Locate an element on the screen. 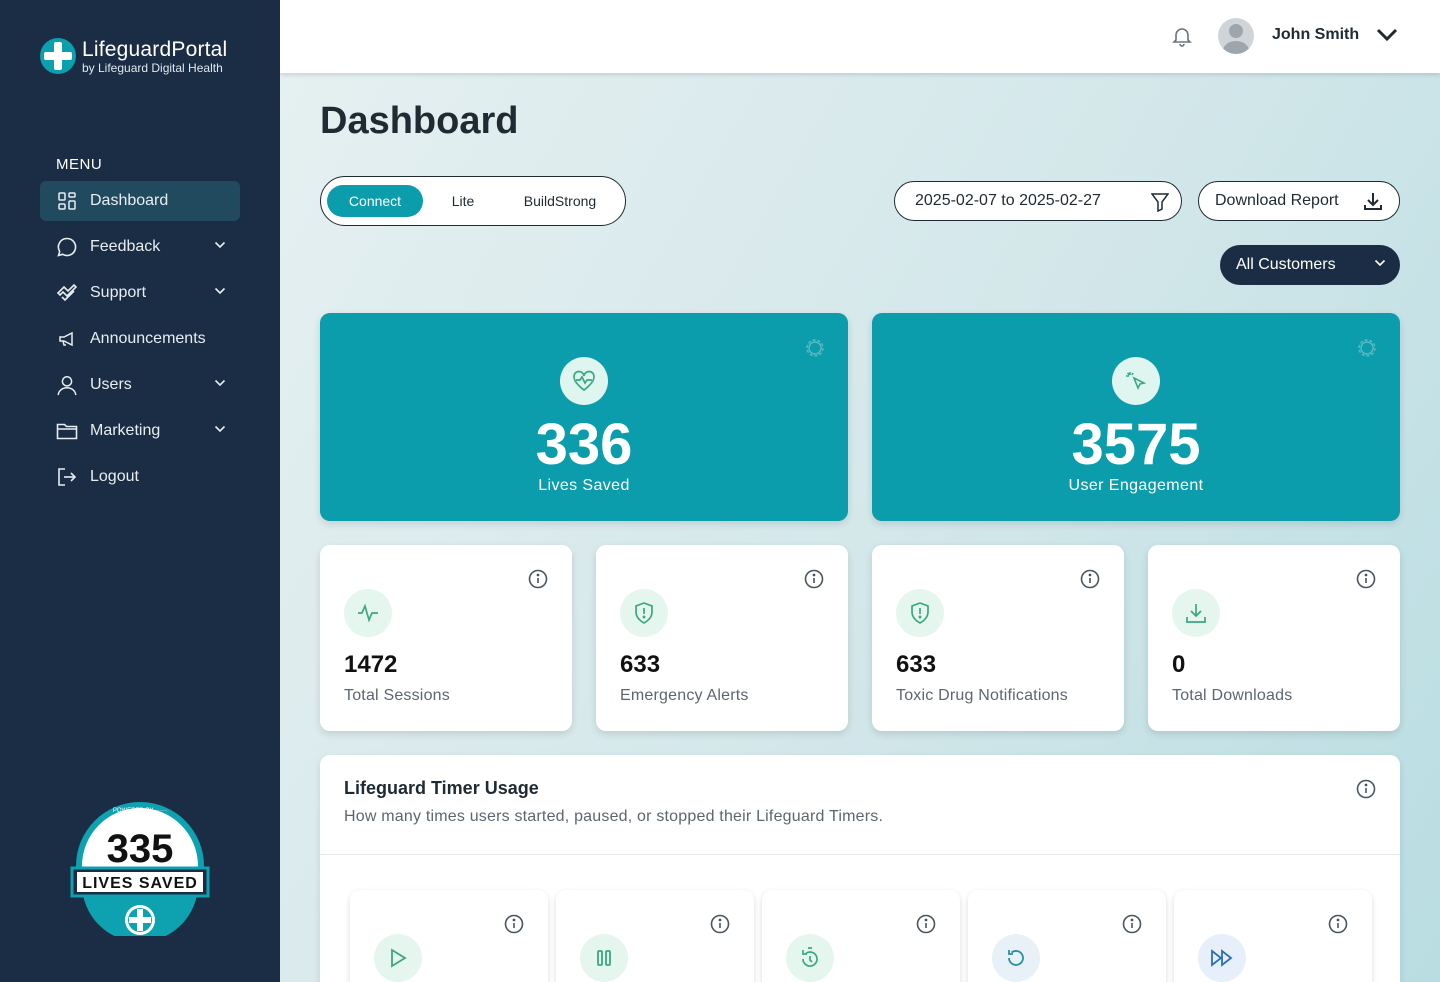  customer-select: All Customers is located at coordinates (1310, 265).